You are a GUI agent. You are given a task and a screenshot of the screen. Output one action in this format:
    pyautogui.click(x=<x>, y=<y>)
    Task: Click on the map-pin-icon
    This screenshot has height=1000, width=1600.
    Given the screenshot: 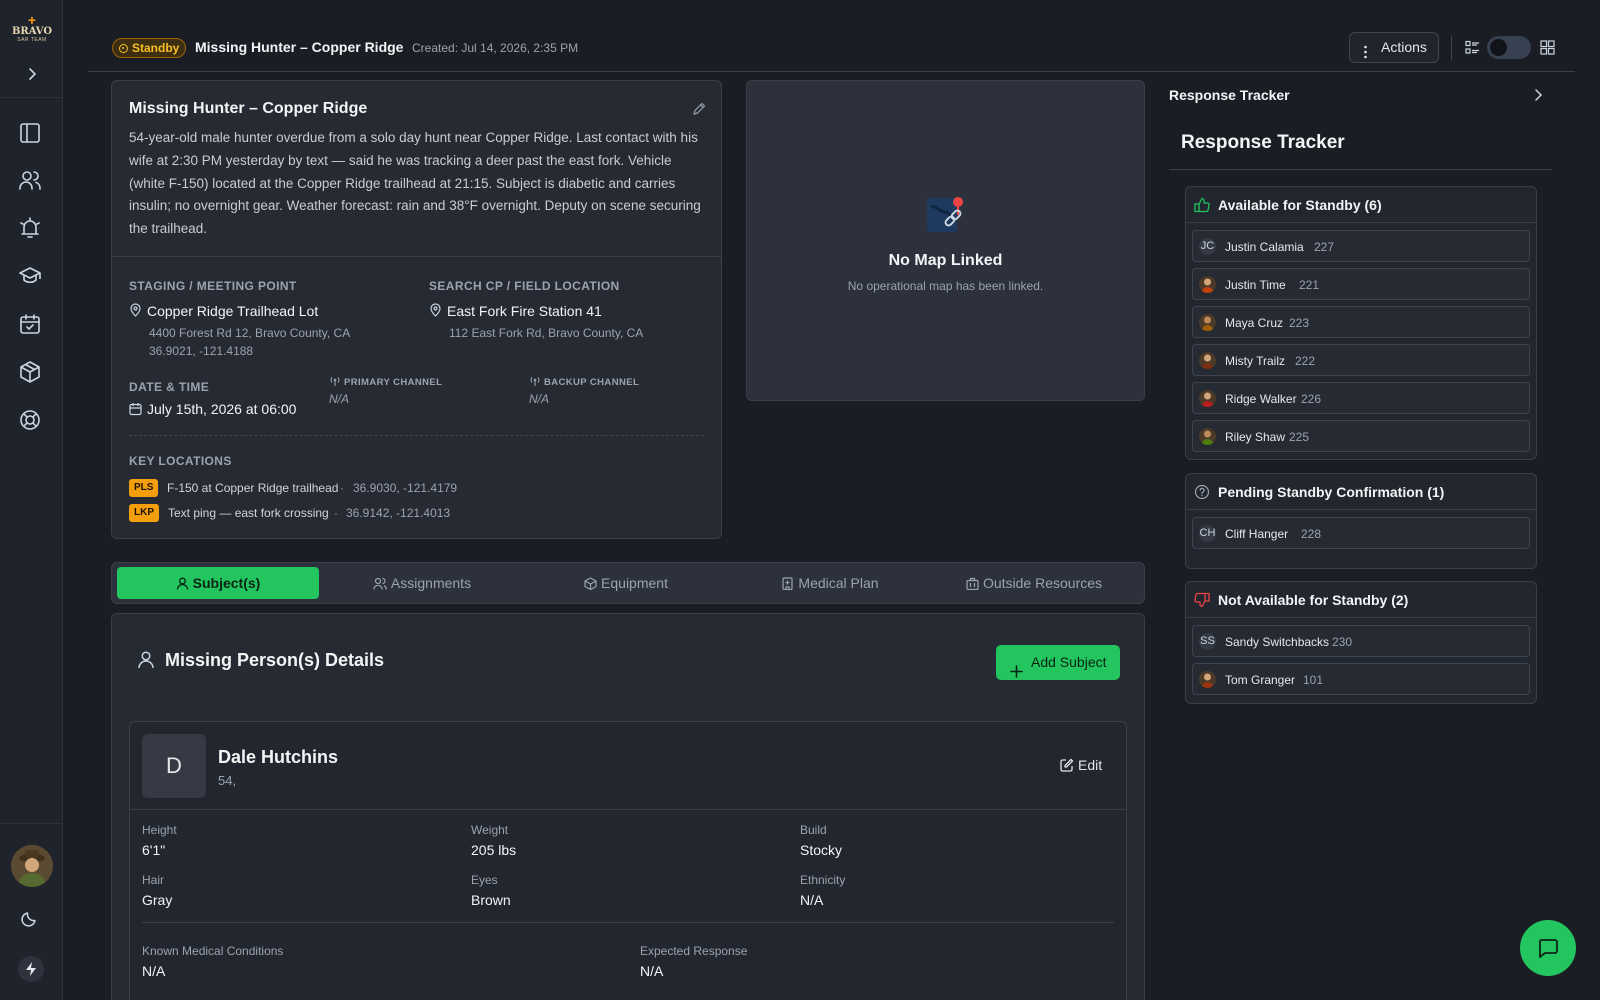 What is the action you would take?
    pyautogui.click(x=435, y=311)
    